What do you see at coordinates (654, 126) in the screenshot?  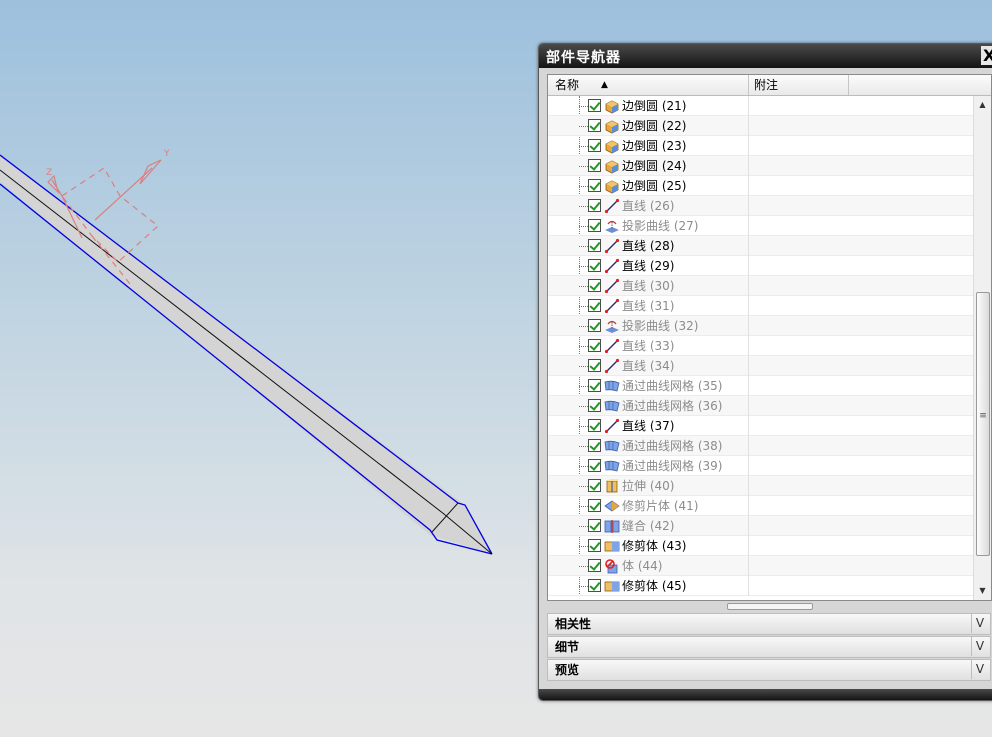 I see `feature-label: 边倒圆 (22)` at bounding box center [654, 126].